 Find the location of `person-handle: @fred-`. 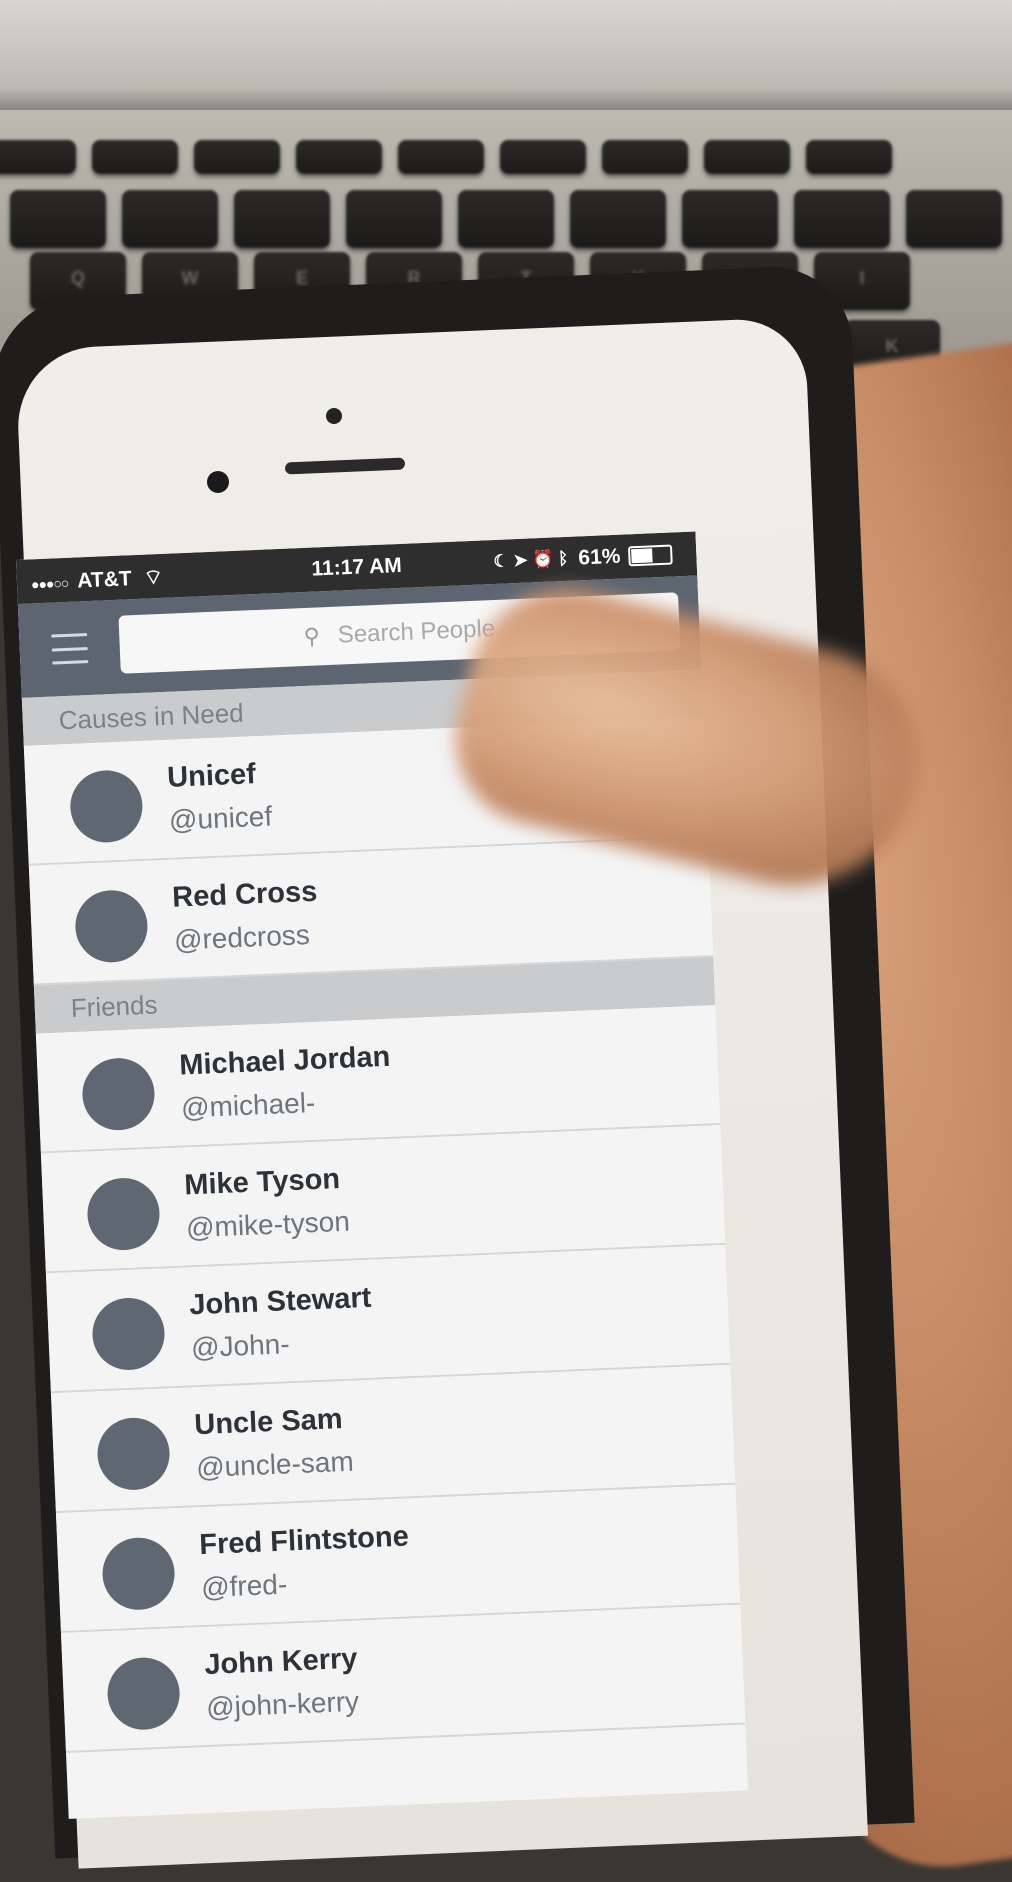

person-handle: @fred- is located at coordinates (244, 1586).